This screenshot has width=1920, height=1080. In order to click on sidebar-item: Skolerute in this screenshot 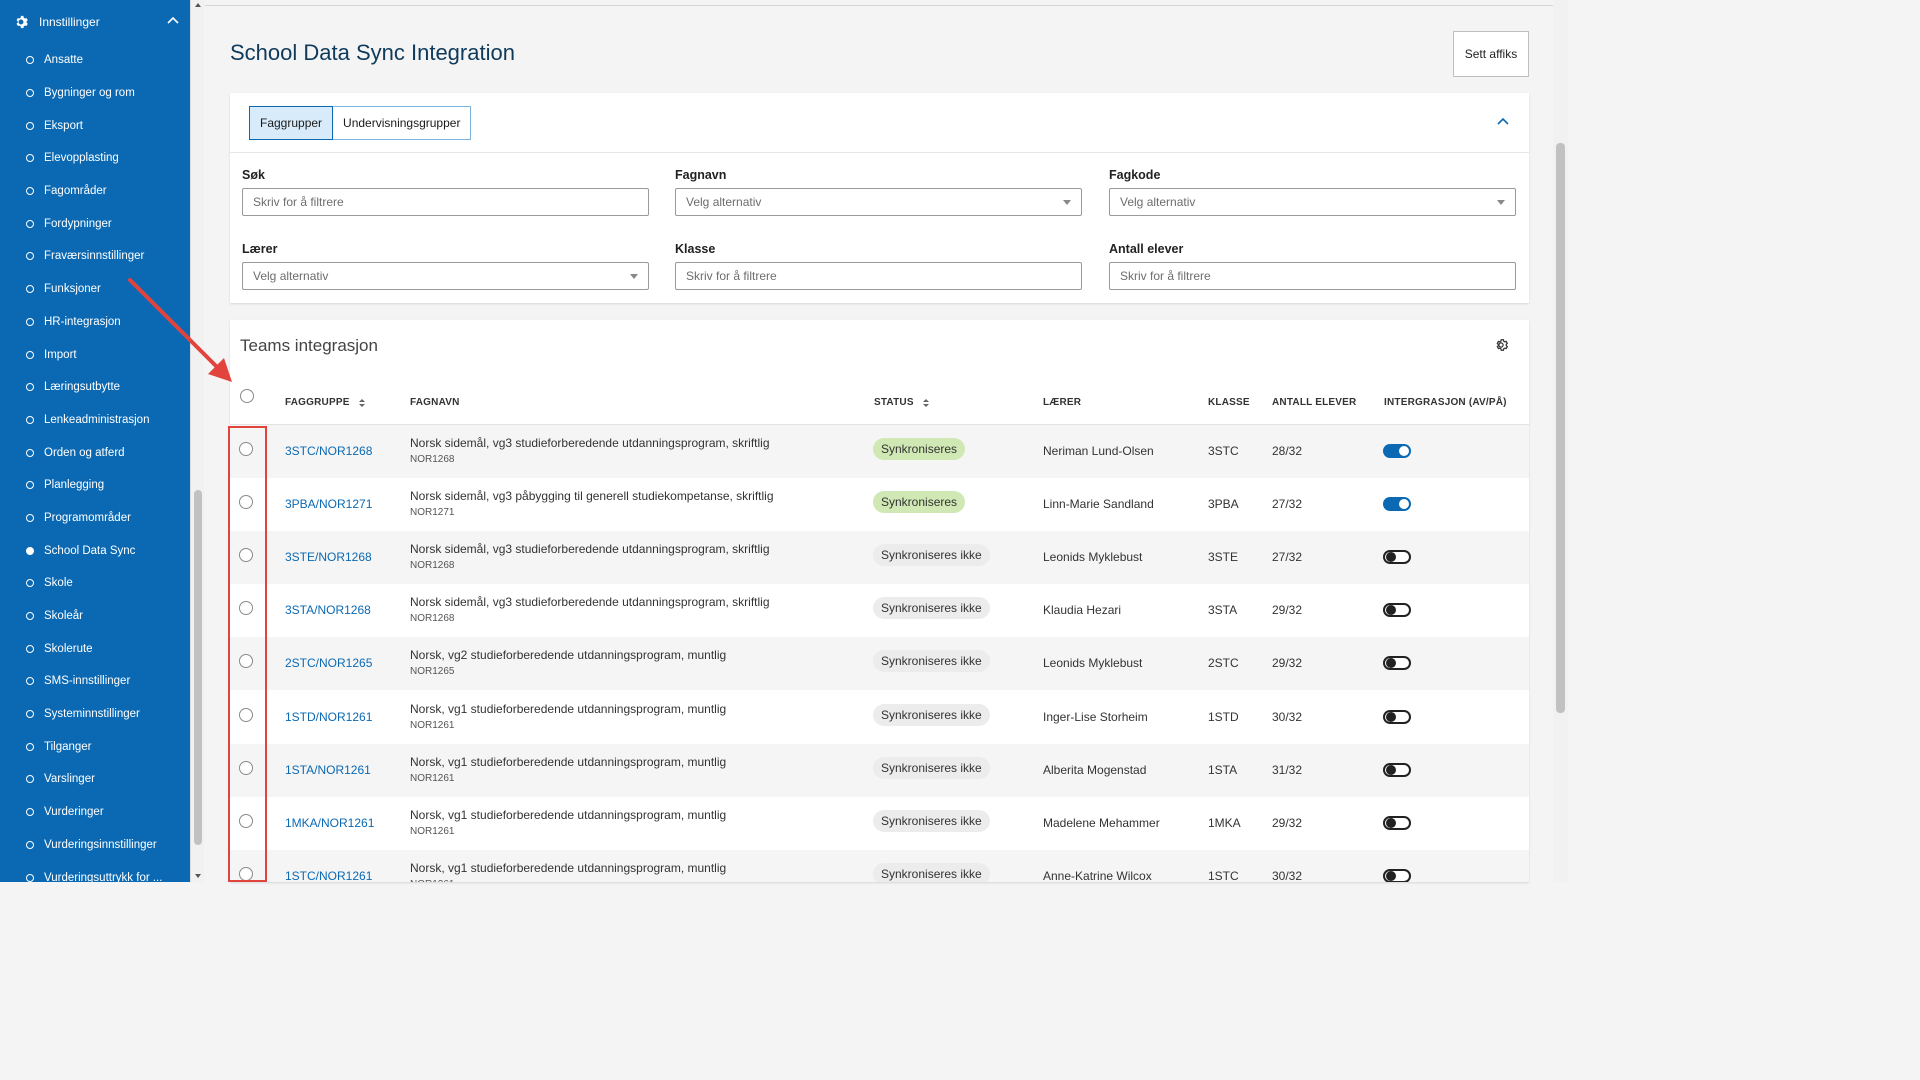, I will do `click(95, 648)`.